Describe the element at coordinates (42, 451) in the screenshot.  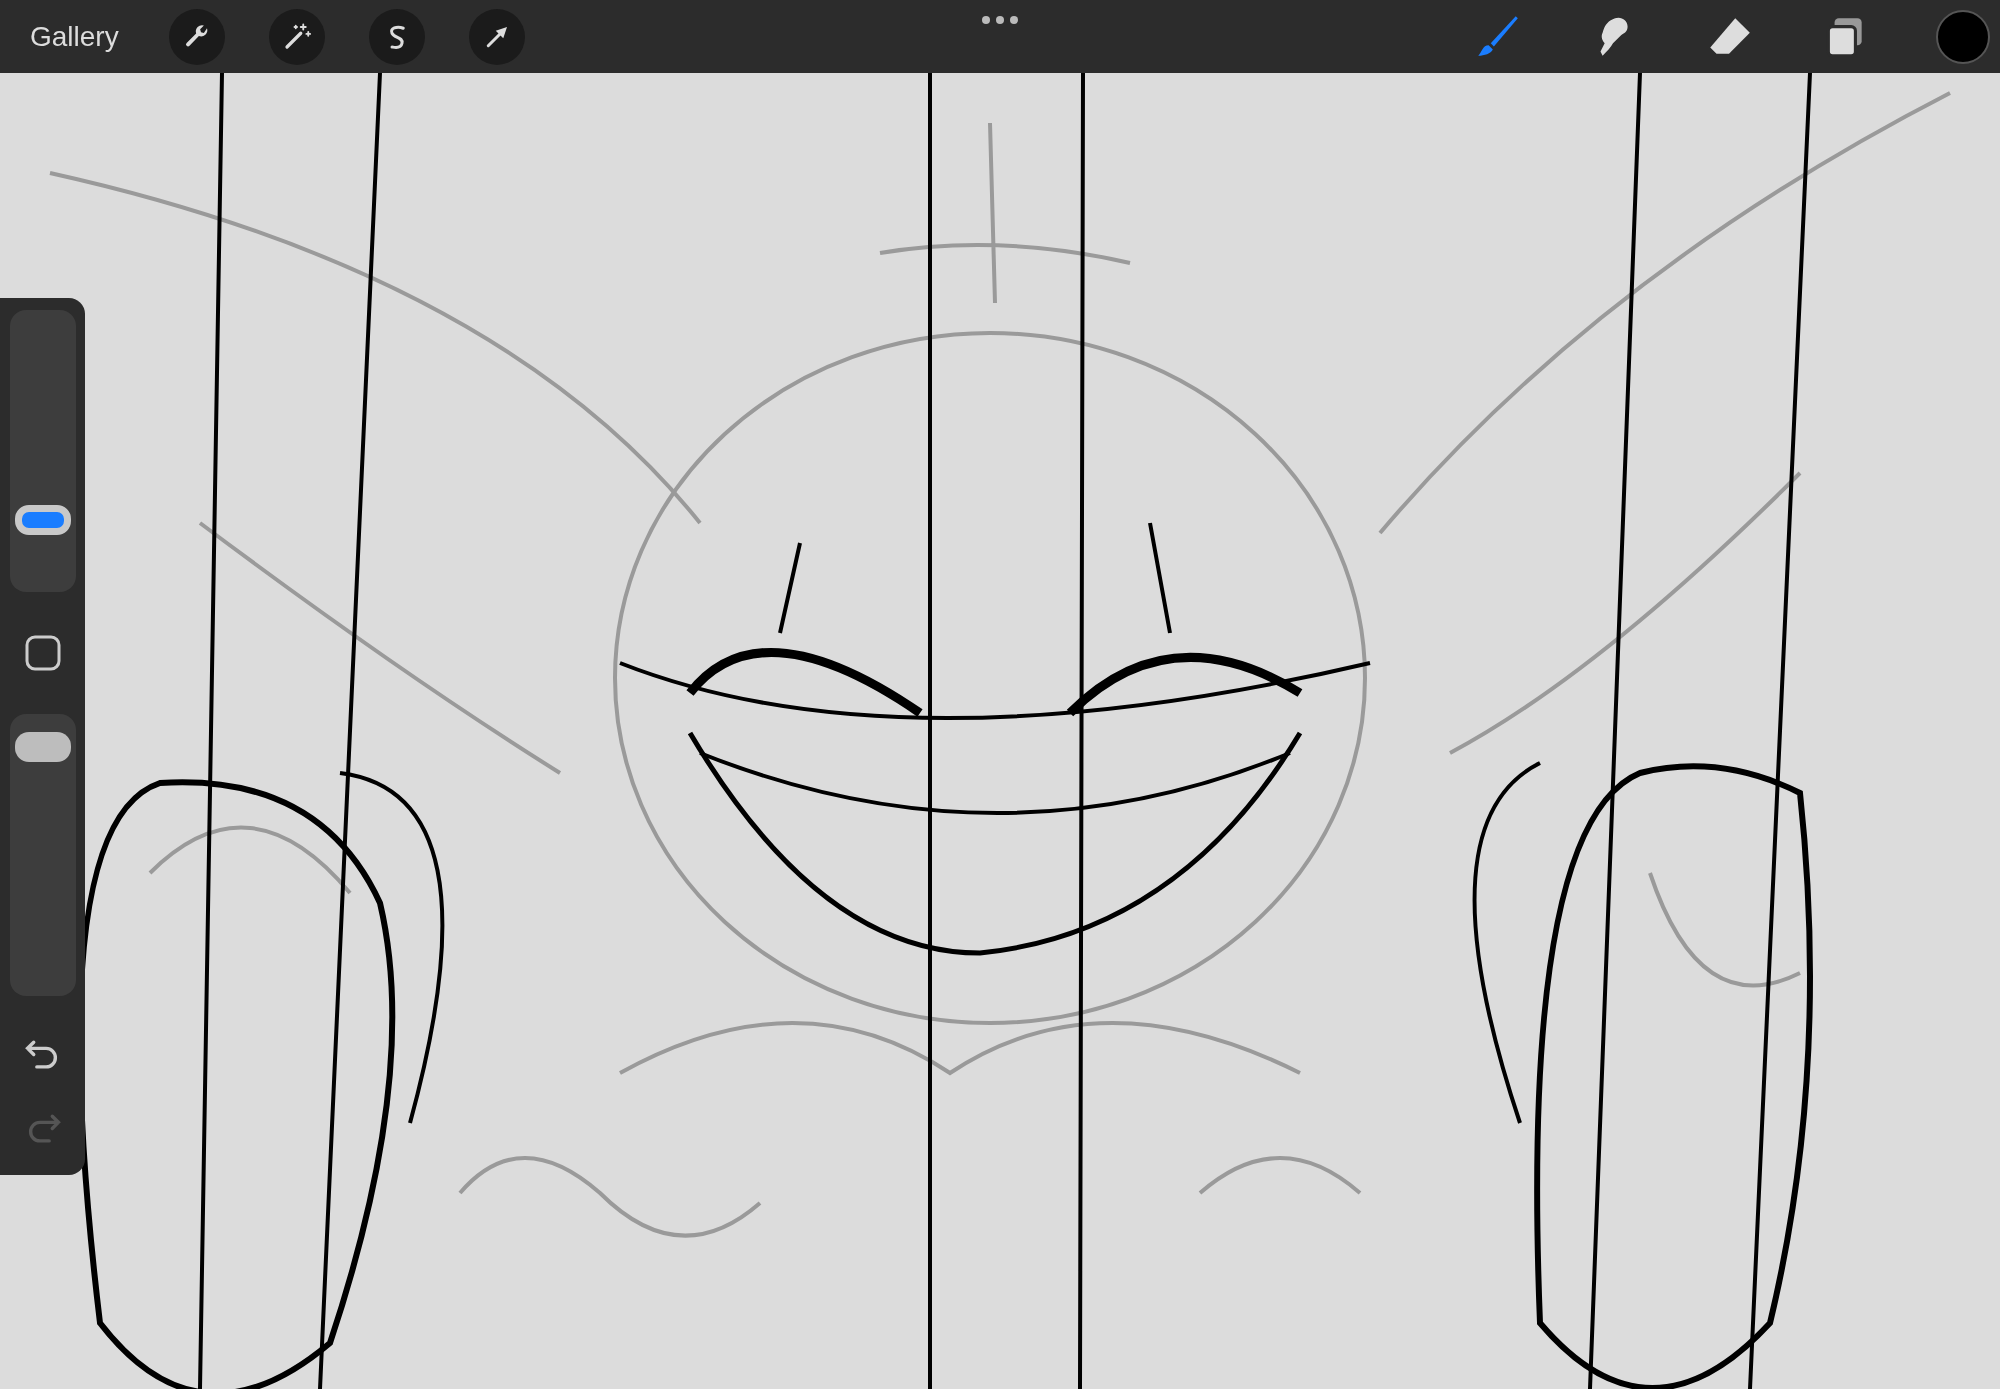
I see `brush-size-slider` at that location.